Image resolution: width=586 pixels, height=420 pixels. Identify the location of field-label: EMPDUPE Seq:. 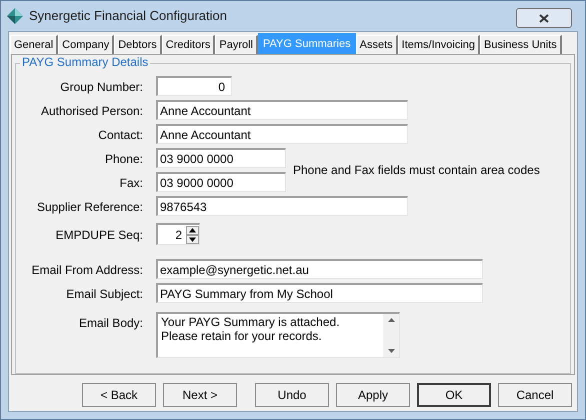
(99, 235).